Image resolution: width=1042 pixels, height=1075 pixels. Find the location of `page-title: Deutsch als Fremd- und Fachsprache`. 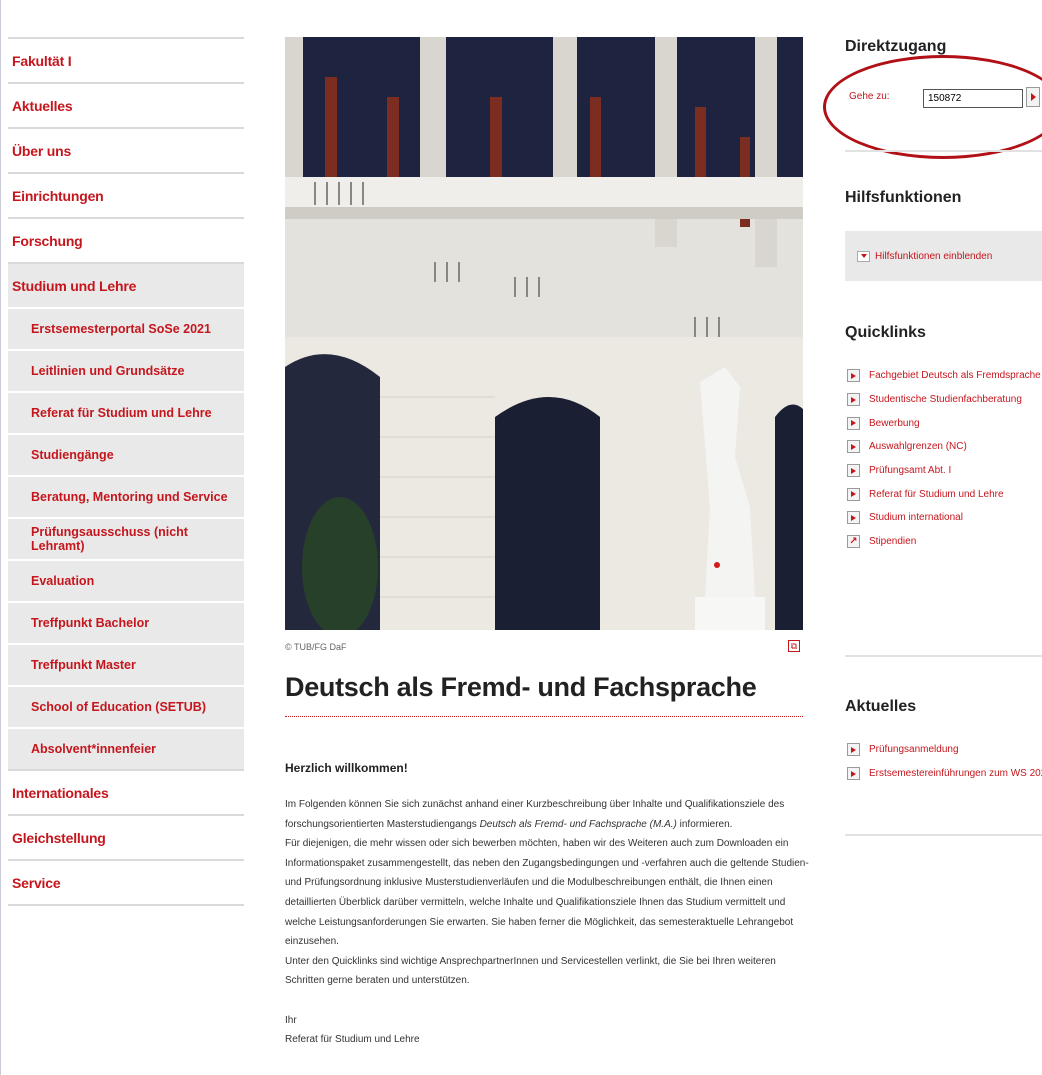

page-title: Deutsch als Fremd- und Fachsprache is located at coordinates (521, 687).